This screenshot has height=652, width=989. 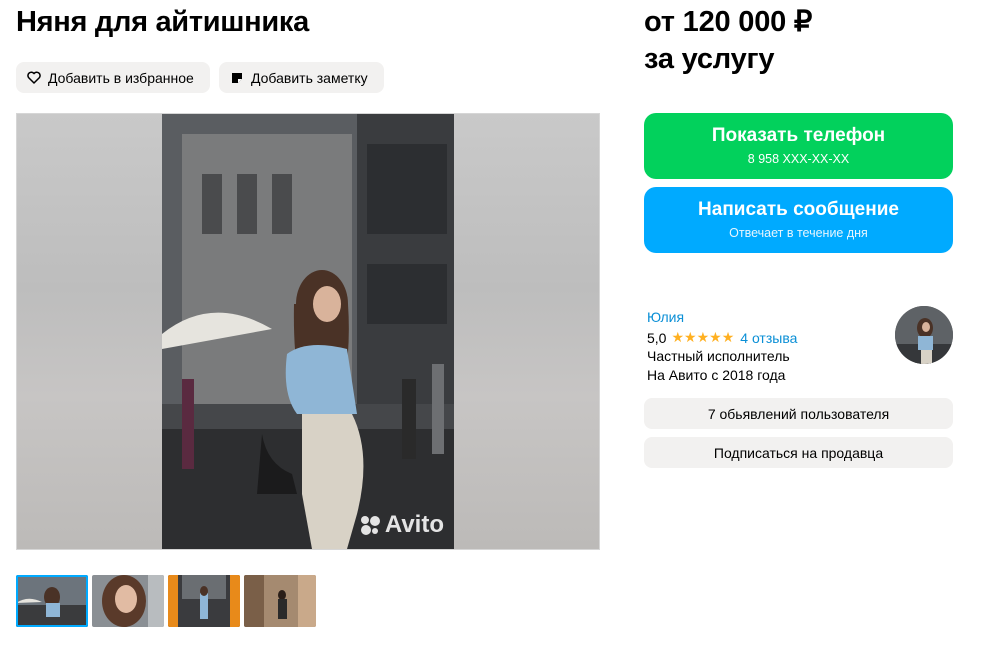 I want to click on seller-type: Частный исполнитель, so click(x=718, y=356).